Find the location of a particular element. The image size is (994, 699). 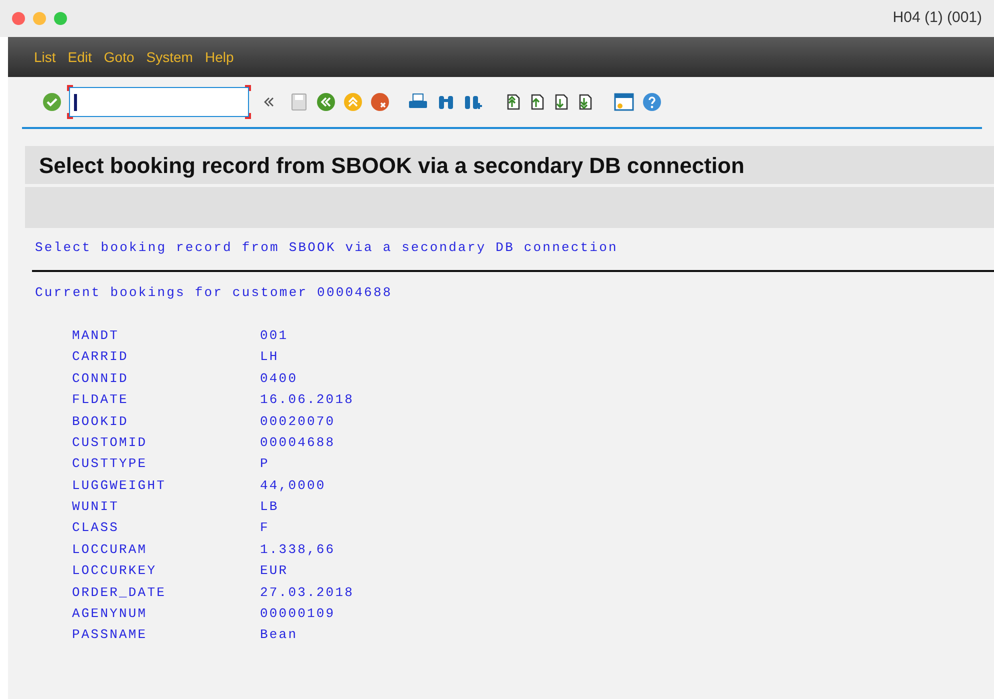

field-name: CUSTTYPE is located at coordinates (110, 464).